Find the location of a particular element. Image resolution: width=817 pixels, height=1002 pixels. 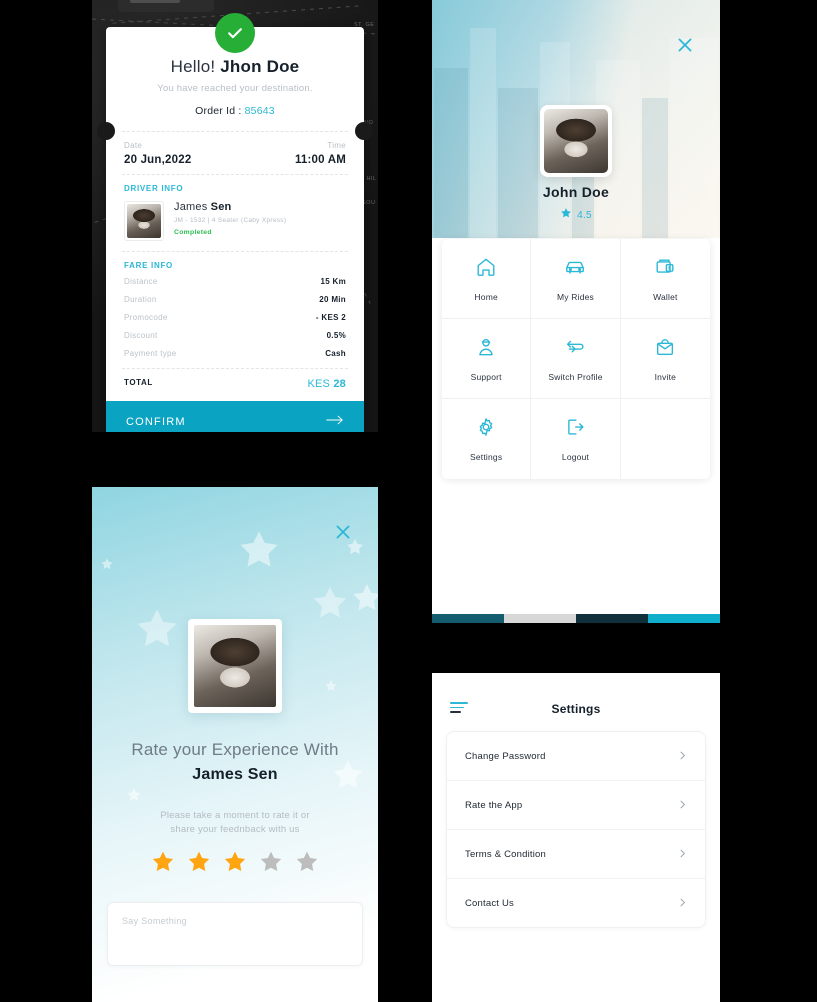

logout-icon is located at coordinates (575, 429).